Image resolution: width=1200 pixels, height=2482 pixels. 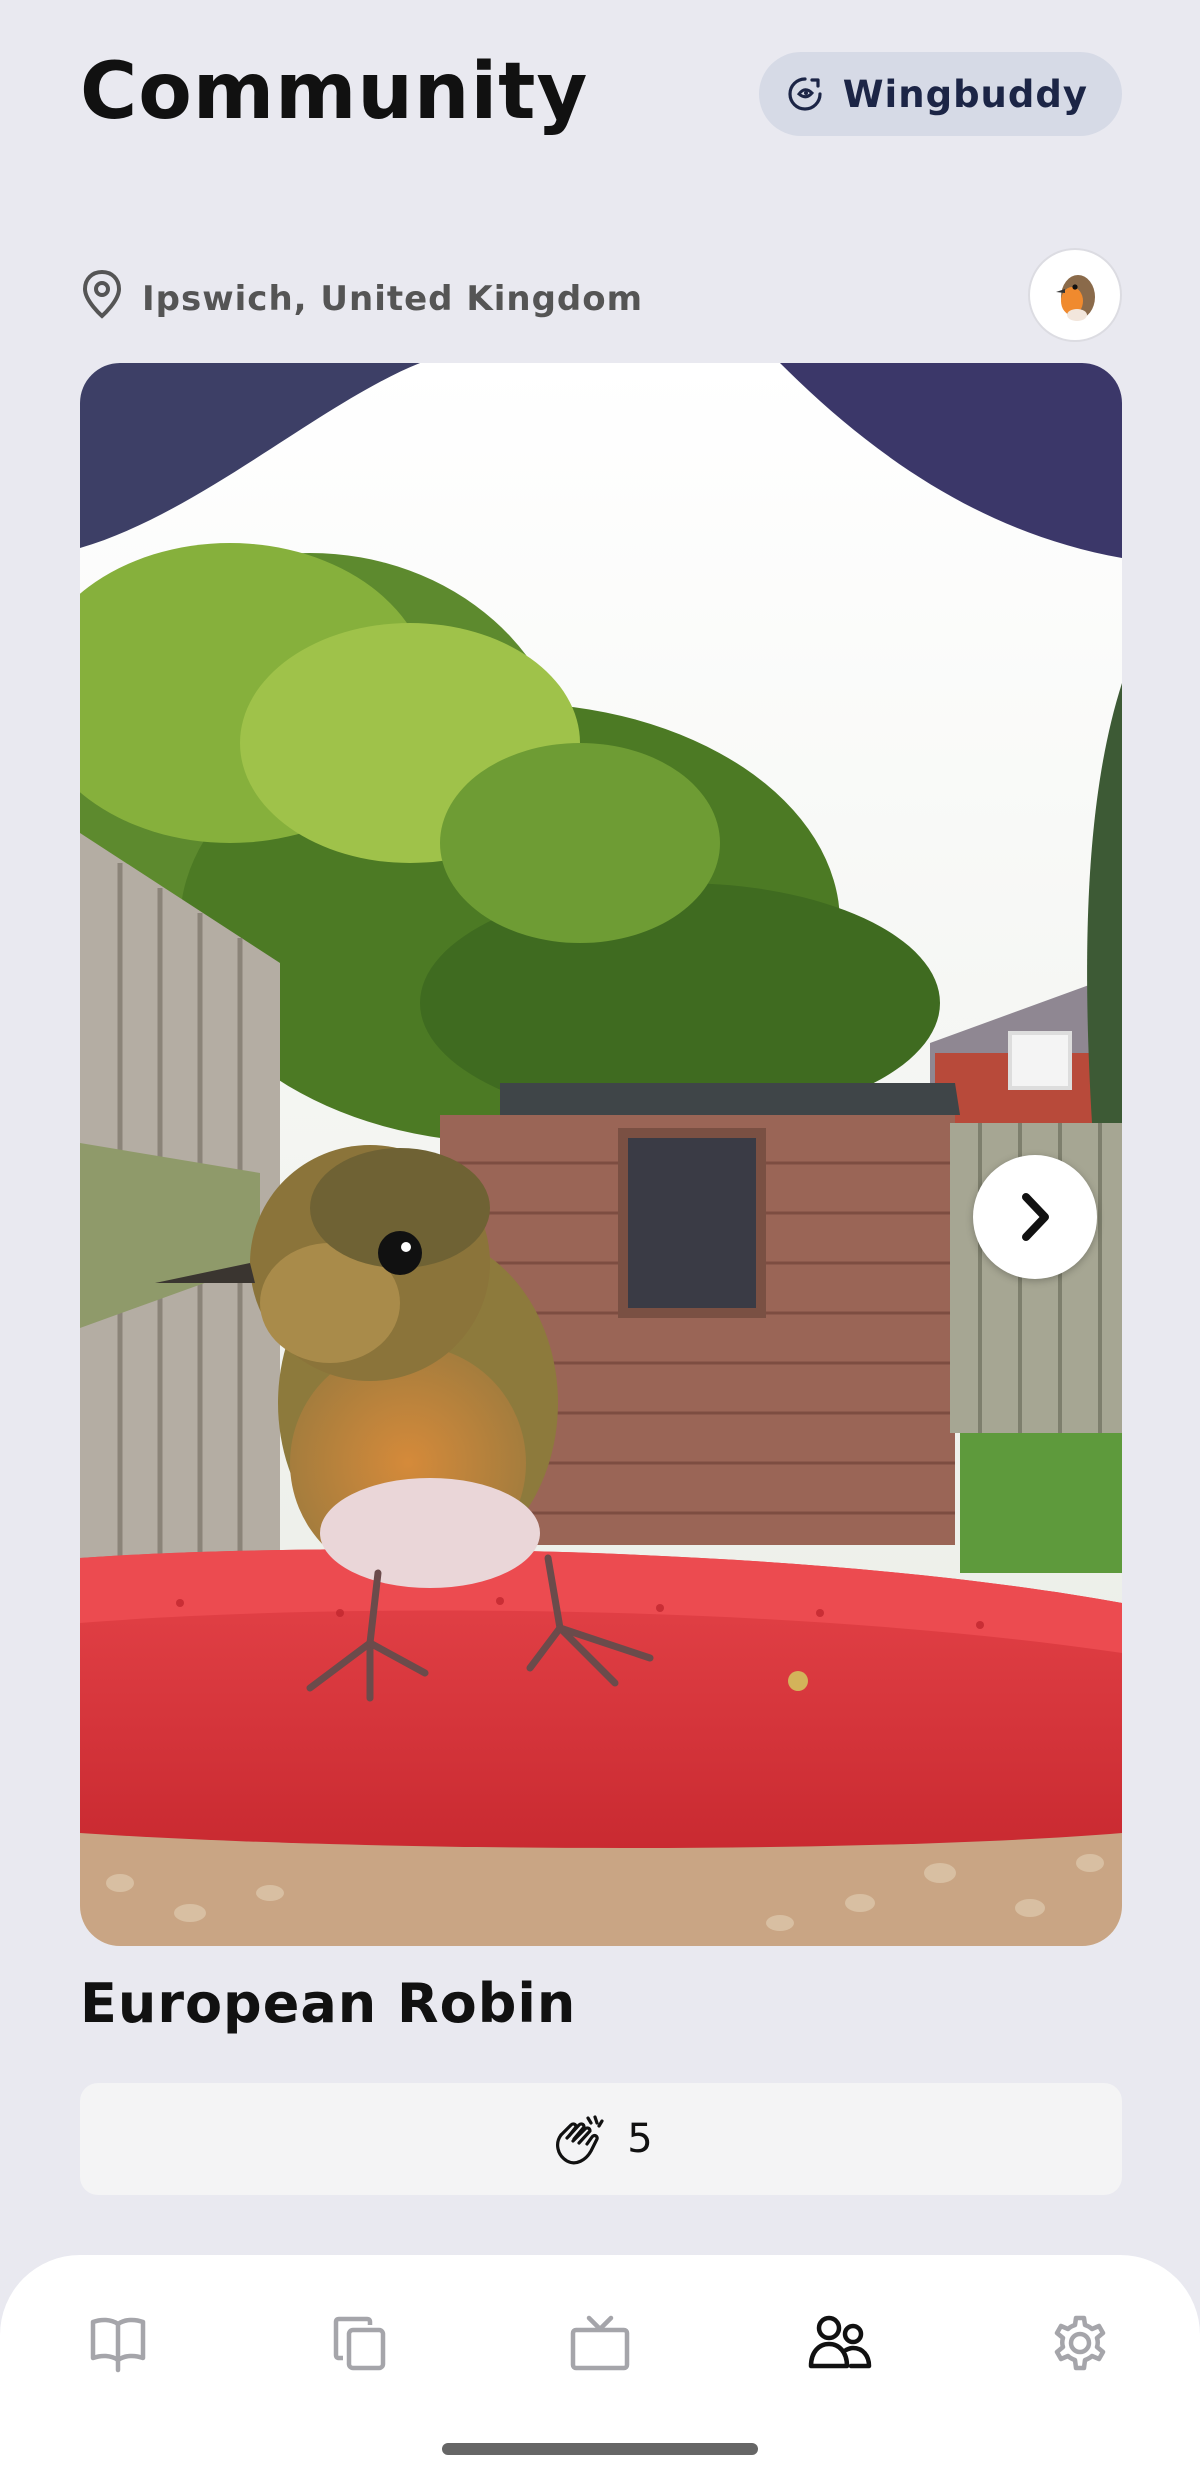 I want to click on location: Ipswich, United Kingdom, so click(x=361, y=298).